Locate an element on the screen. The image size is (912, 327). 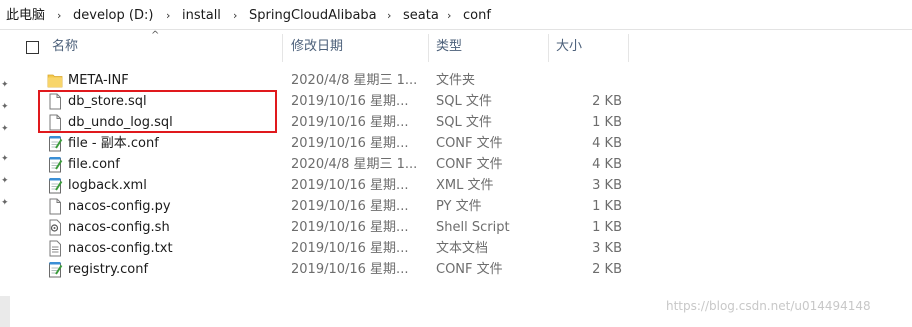
file-row: file.conf 2020/4/8 星期三 1... CONF 文件 4 KB is located at coordinates (330, 164).